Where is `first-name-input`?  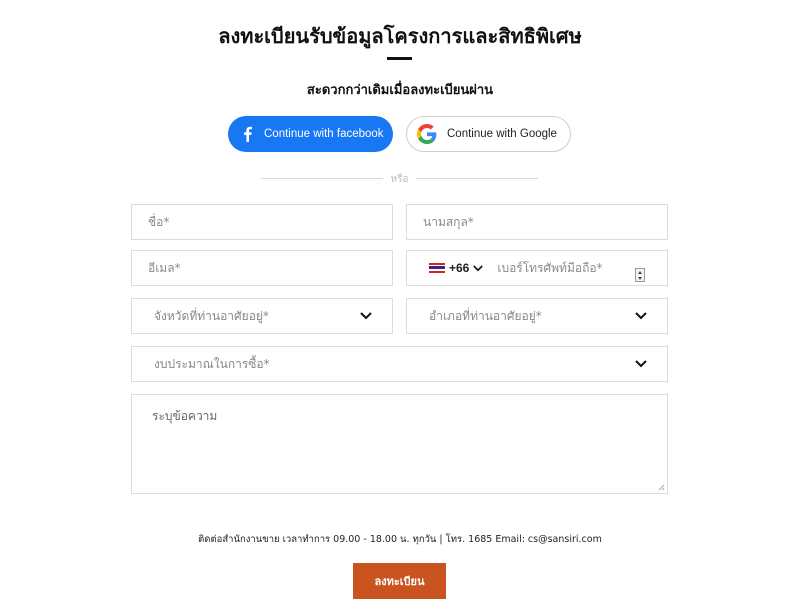 first-name-input is located at coordinates (262, 222).